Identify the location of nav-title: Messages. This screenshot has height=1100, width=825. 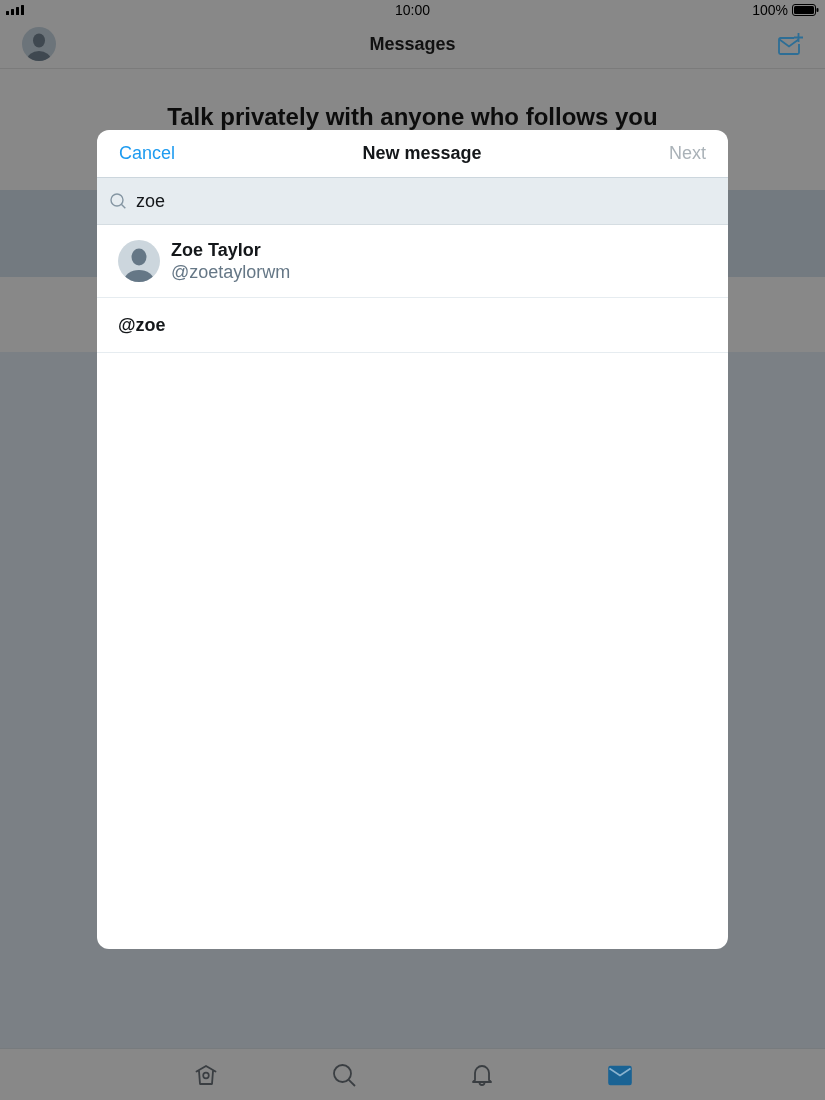
(412, 44).